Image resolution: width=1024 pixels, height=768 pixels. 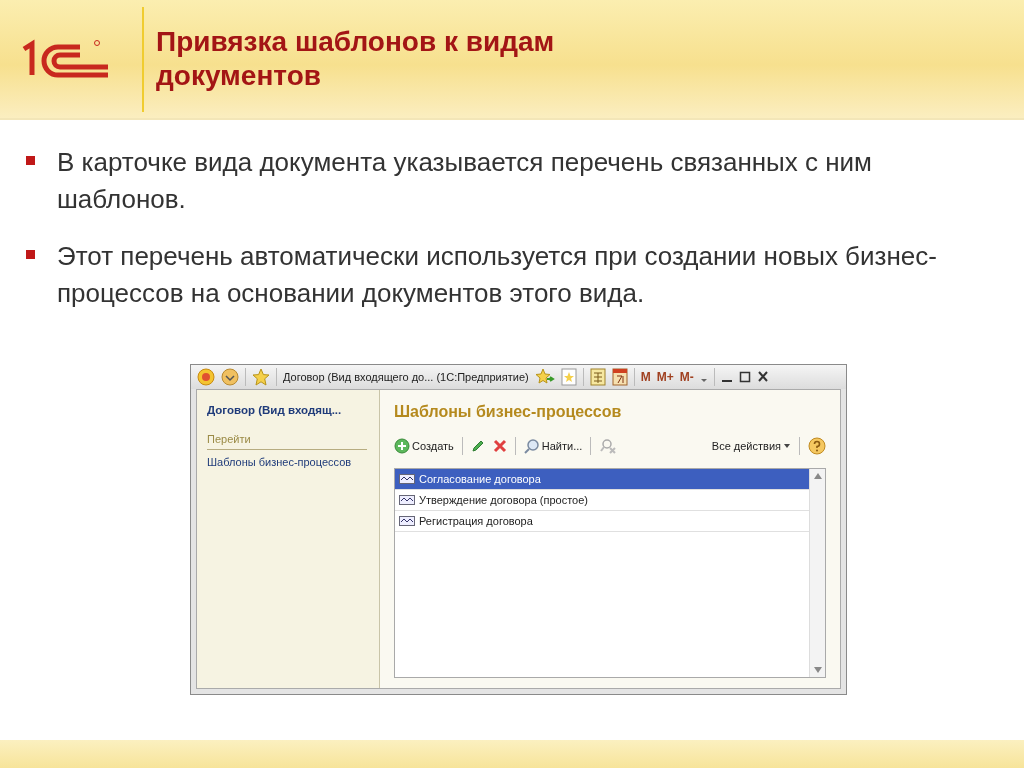 What do you see at coordinates (206, 377) in the screenshot?
I see `app-logo-icon` at bounding box center [206, 377].